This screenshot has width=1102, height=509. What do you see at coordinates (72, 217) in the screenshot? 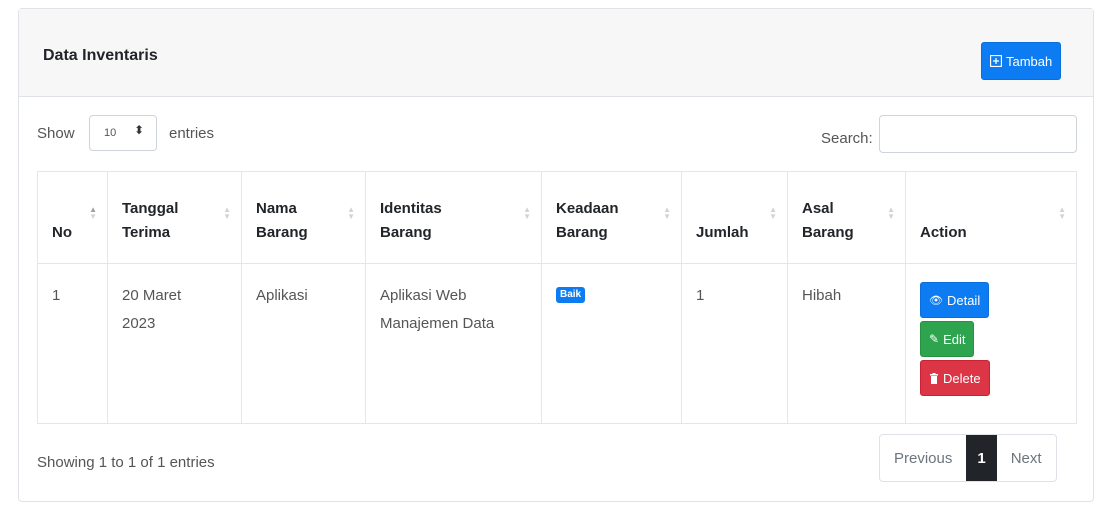
I see `column-header-no: No ▲ ▼` at bounding box center [72, 217].